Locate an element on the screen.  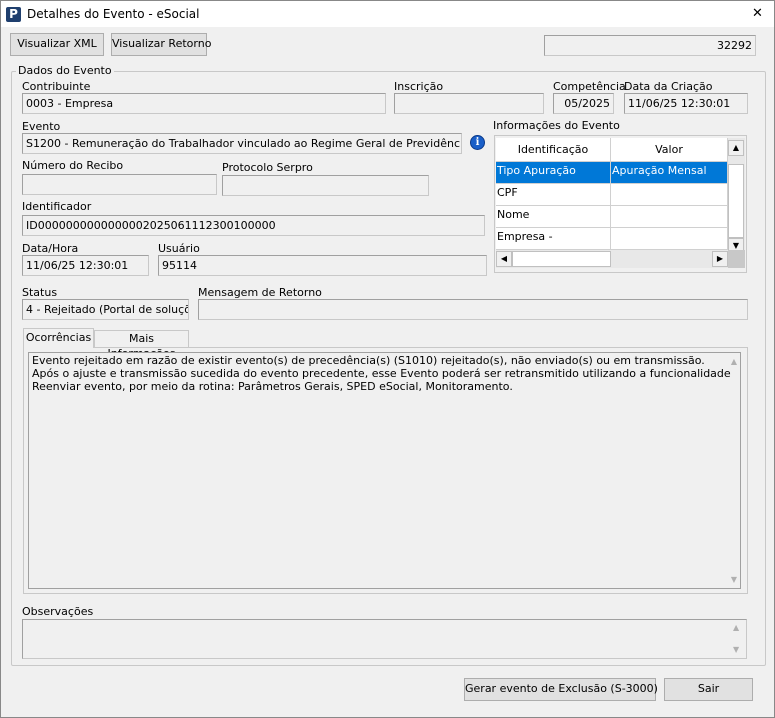
data-hora-label: Data/Hora is located at coordinates (50, 248).